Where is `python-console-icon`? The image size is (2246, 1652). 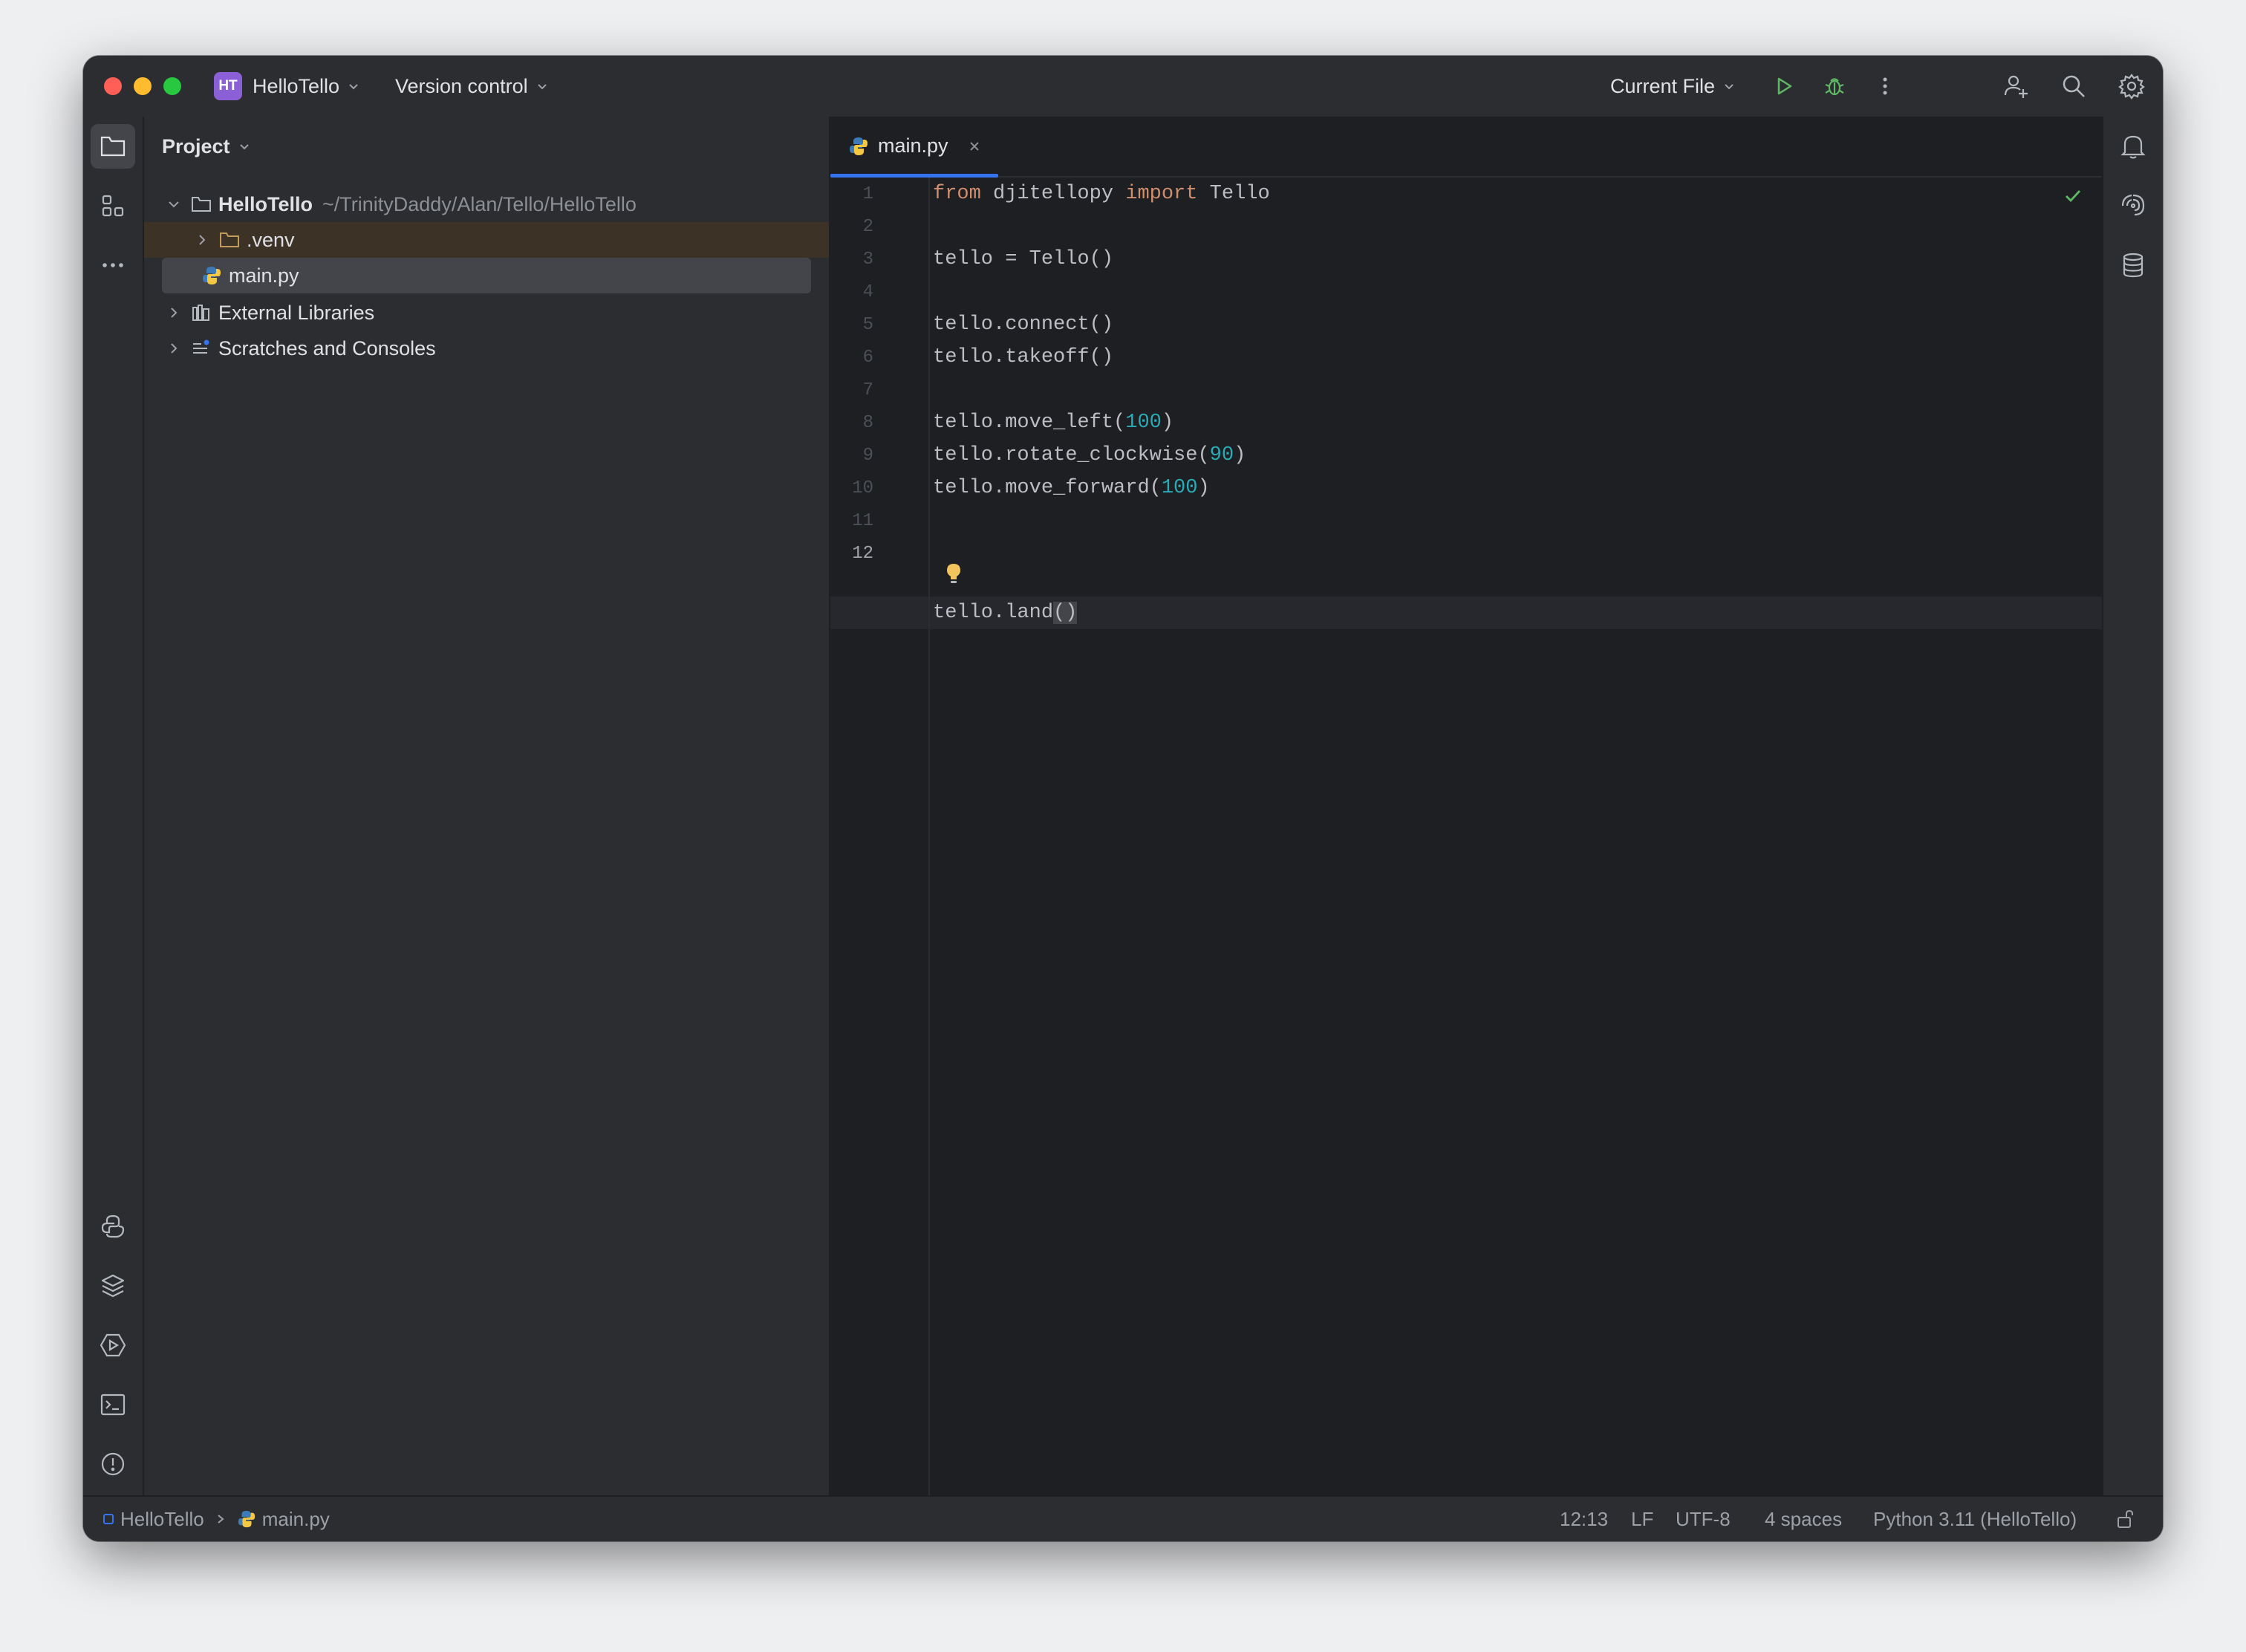 python-console-icon is located at coordinates (113, 1226).